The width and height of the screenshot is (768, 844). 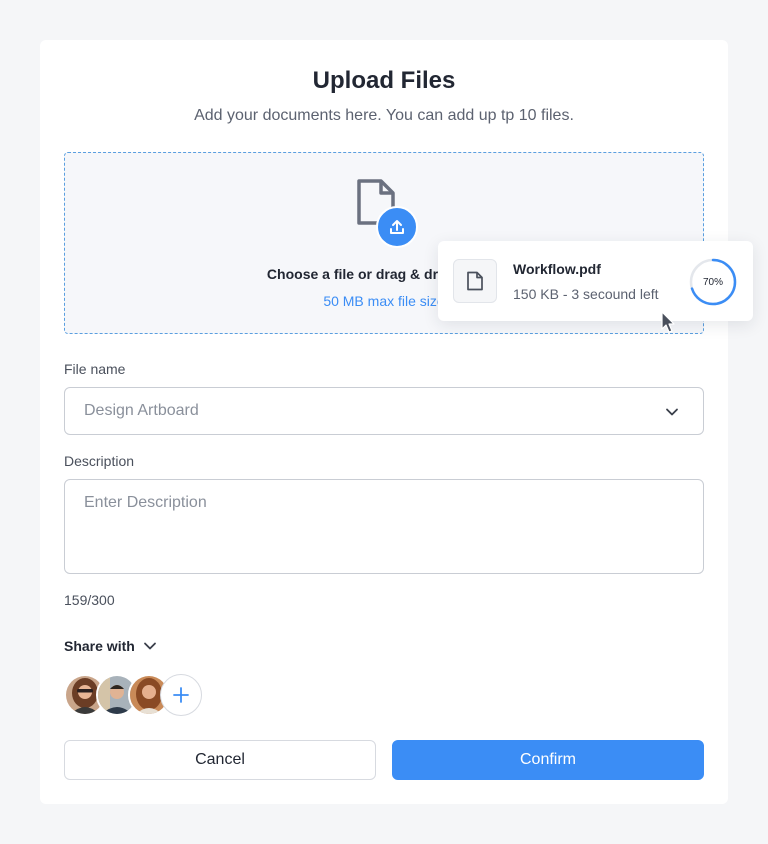 I want to click on description-textarea, so click(x=384, y=526).